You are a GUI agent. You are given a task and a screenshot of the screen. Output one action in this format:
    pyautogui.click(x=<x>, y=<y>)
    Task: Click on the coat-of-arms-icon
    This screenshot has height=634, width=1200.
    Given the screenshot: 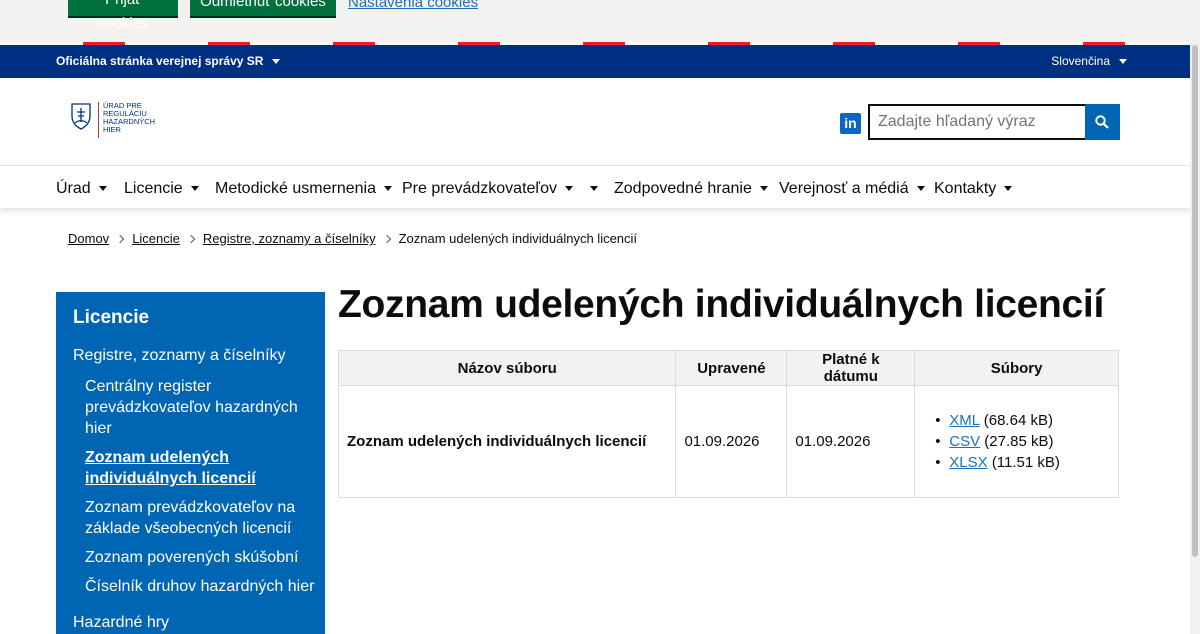 What is the action you would take?
    pyautogui.click(x=81, y=116)
    